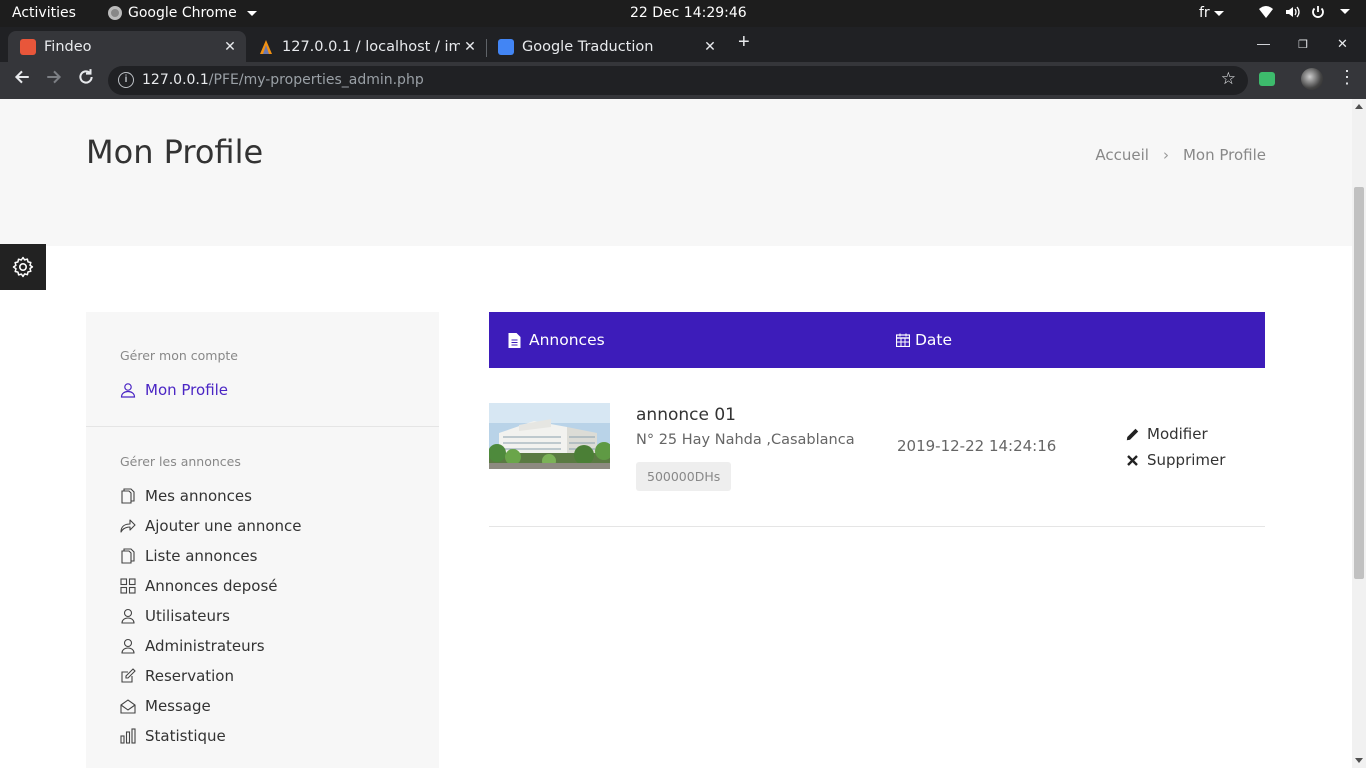  I want to click on property-address: N° 25 Hay Nahda ,Casablanca, so click(745, 440).